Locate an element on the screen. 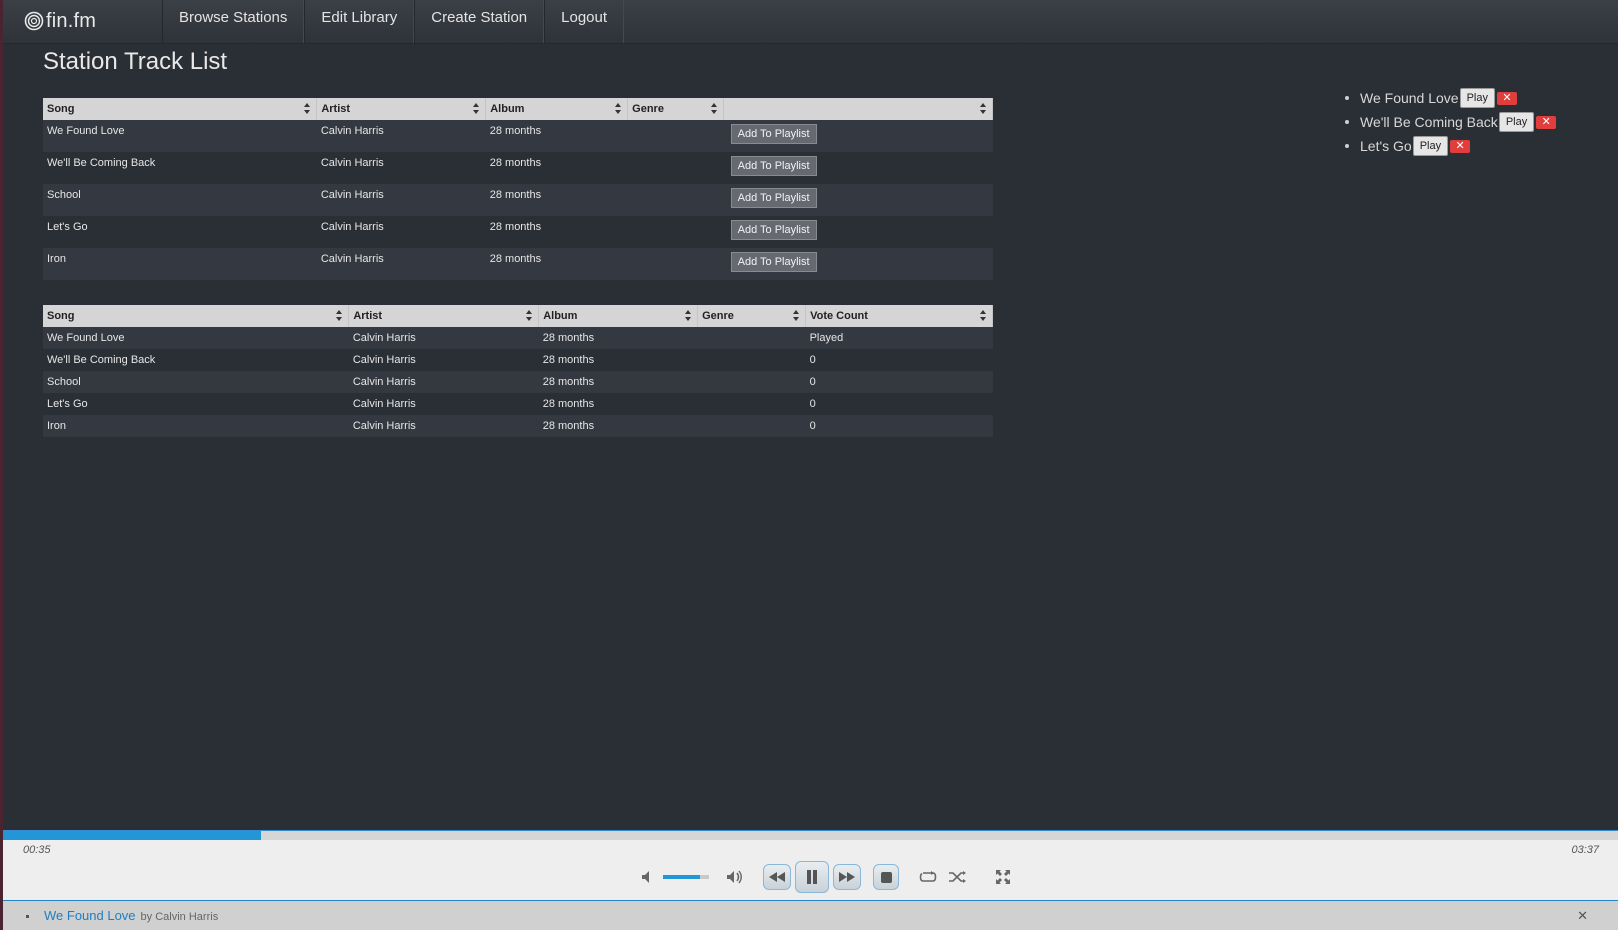  column-header-action is located at coordinates (858, 109).